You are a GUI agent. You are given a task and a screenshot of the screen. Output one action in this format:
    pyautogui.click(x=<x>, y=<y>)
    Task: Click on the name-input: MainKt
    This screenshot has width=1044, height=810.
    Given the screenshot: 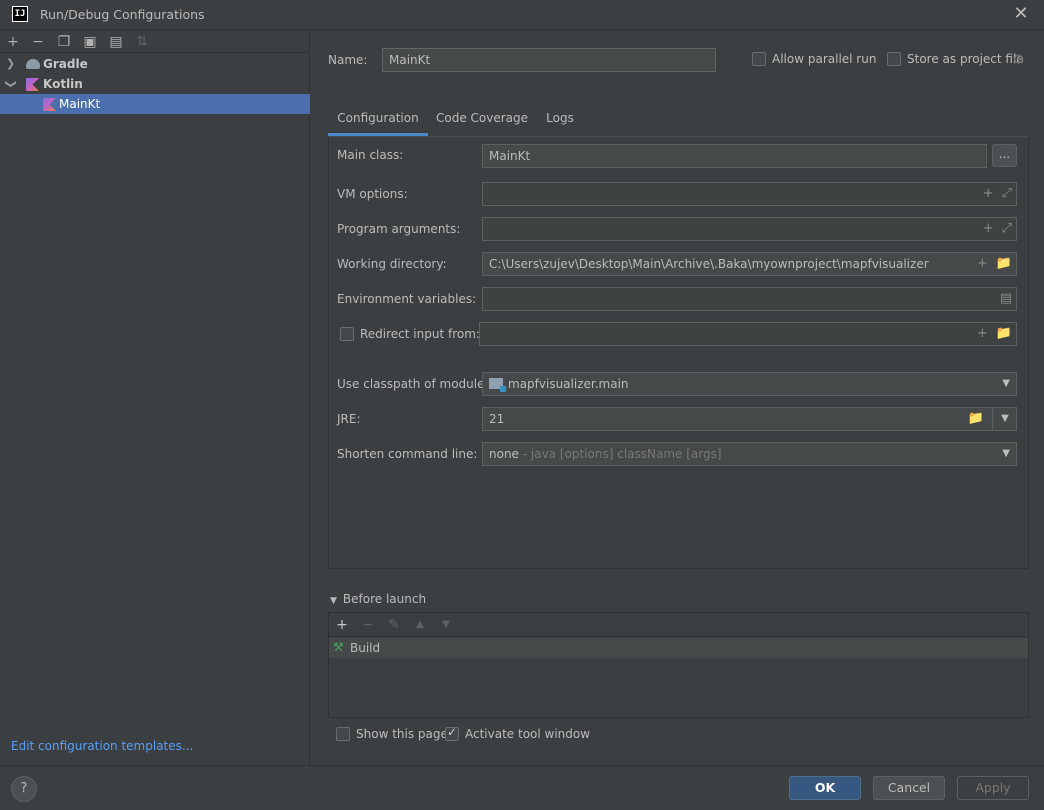 What is the action you would take?
    pyautogui.click(x=549, y=60)
    